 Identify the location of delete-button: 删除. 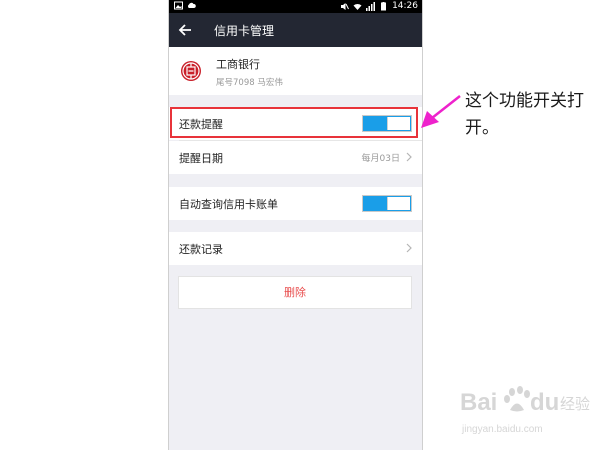
(295, 292).